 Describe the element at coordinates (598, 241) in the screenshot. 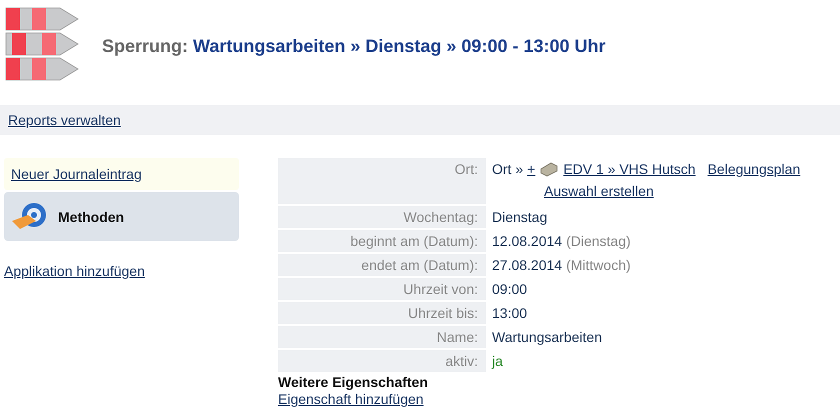

I see `weekday-note: (Dienstag)` at that location.